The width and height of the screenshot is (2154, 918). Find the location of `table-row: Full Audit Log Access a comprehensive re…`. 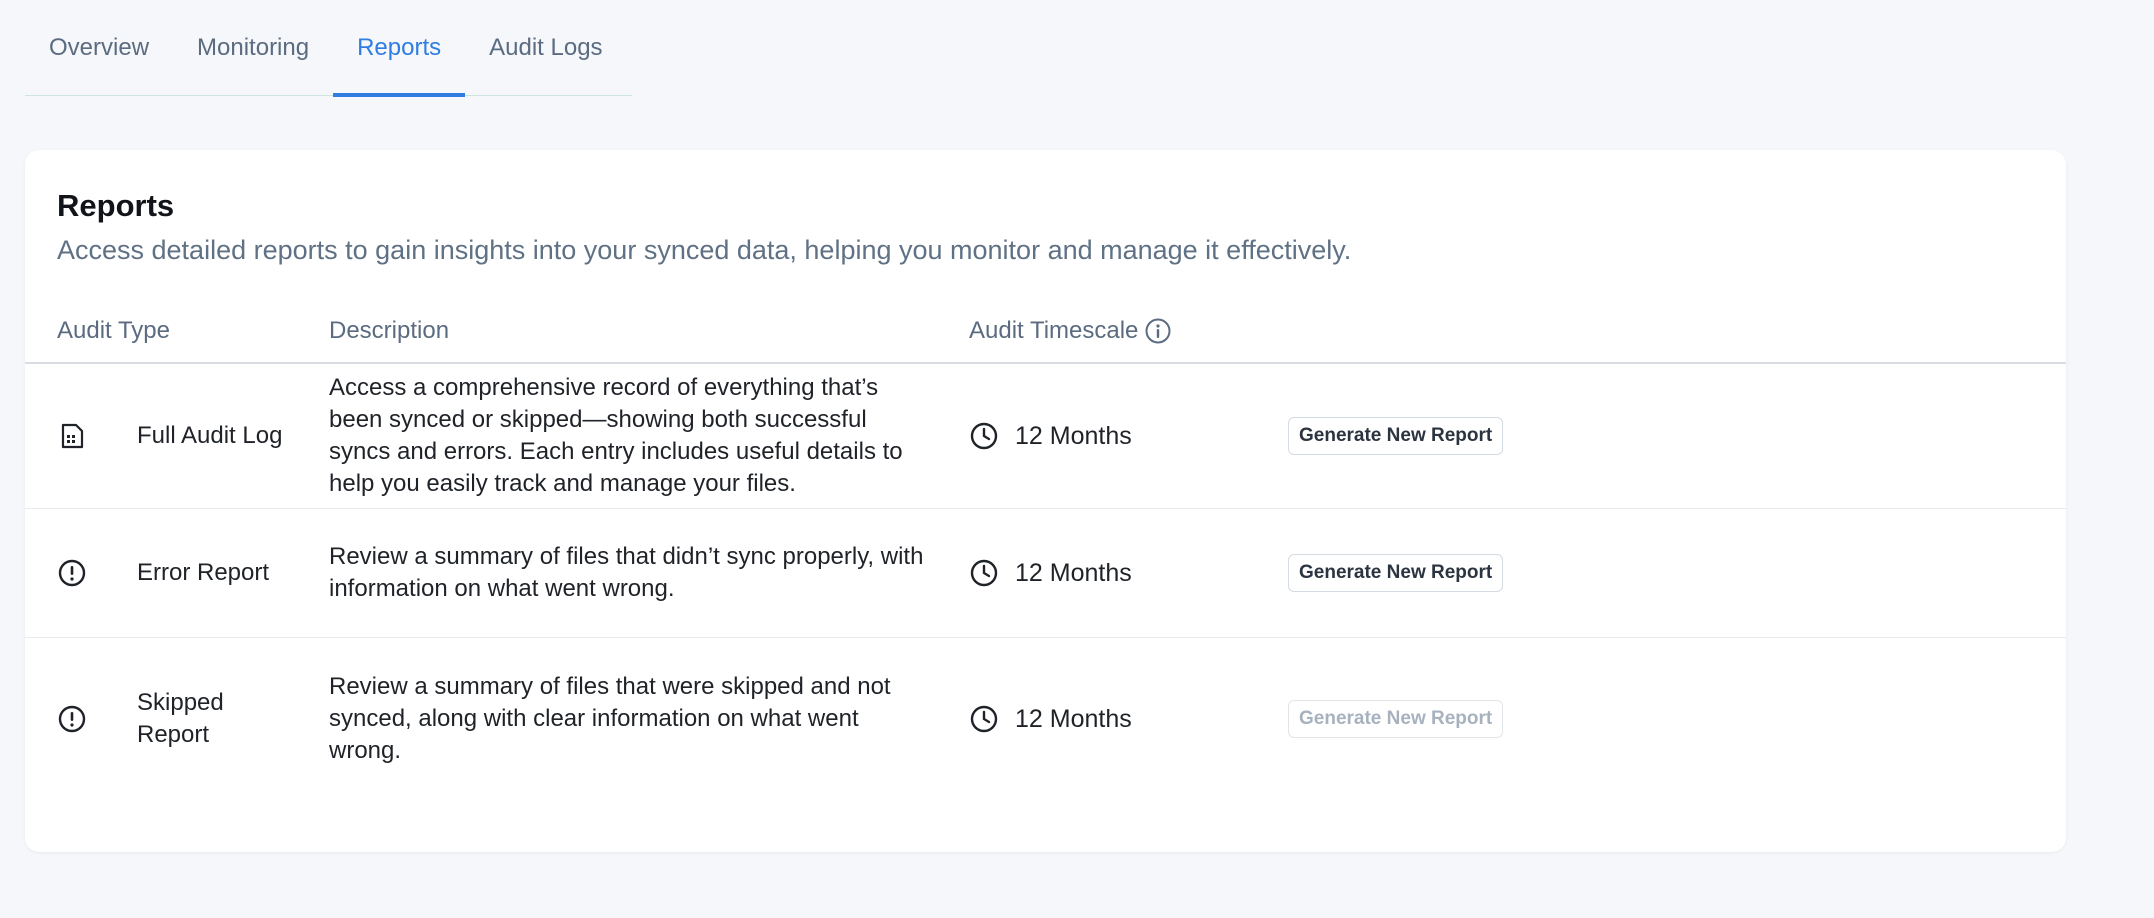

table-row: Full Audit Log Access a comprehensive re… is located at coordinates (1045, 436).